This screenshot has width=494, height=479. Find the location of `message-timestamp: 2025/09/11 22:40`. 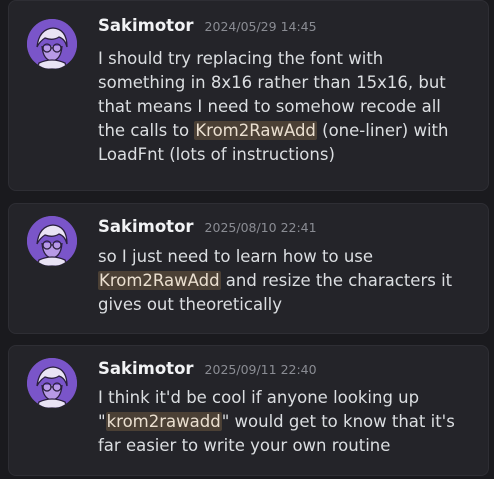

message-timestamp: 2025/09/11 22:40 is located at coordinates (260, 369).